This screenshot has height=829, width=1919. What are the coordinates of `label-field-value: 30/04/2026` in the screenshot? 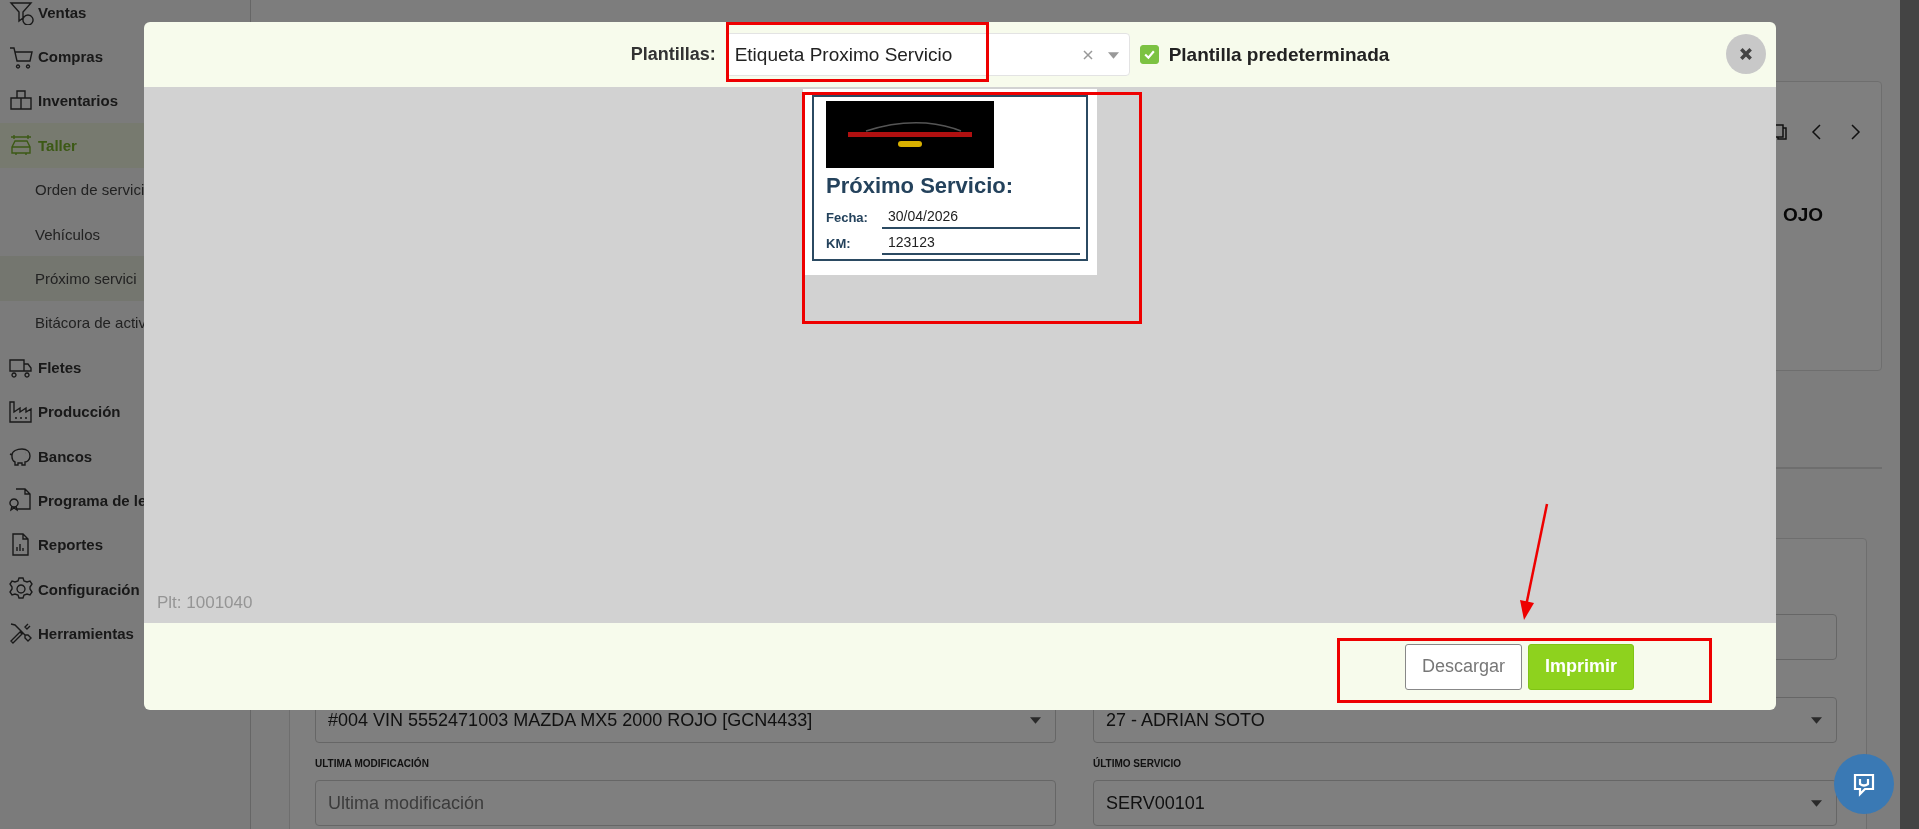 It's located at (981, 218).